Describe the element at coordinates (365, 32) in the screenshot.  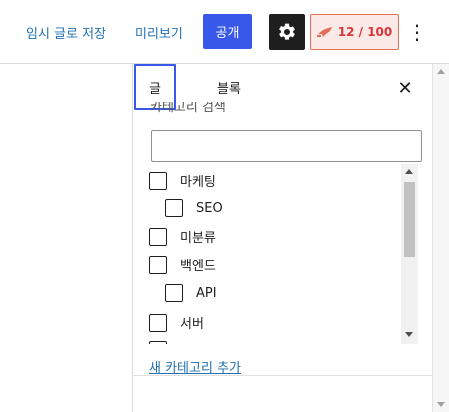
I see `seo-score-value: 12 / 100` at that location.